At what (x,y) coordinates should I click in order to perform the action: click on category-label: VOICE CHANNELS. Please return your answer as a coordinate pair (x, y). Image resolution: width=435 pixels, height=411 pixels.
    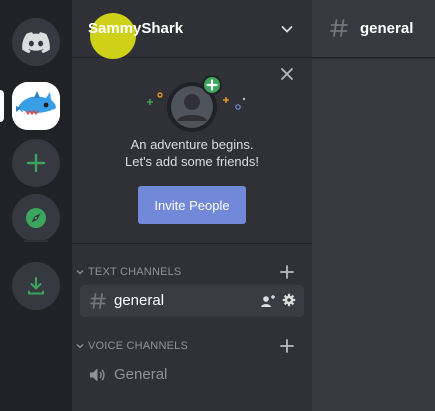
    Looking at the image, I should click on (138, 346).